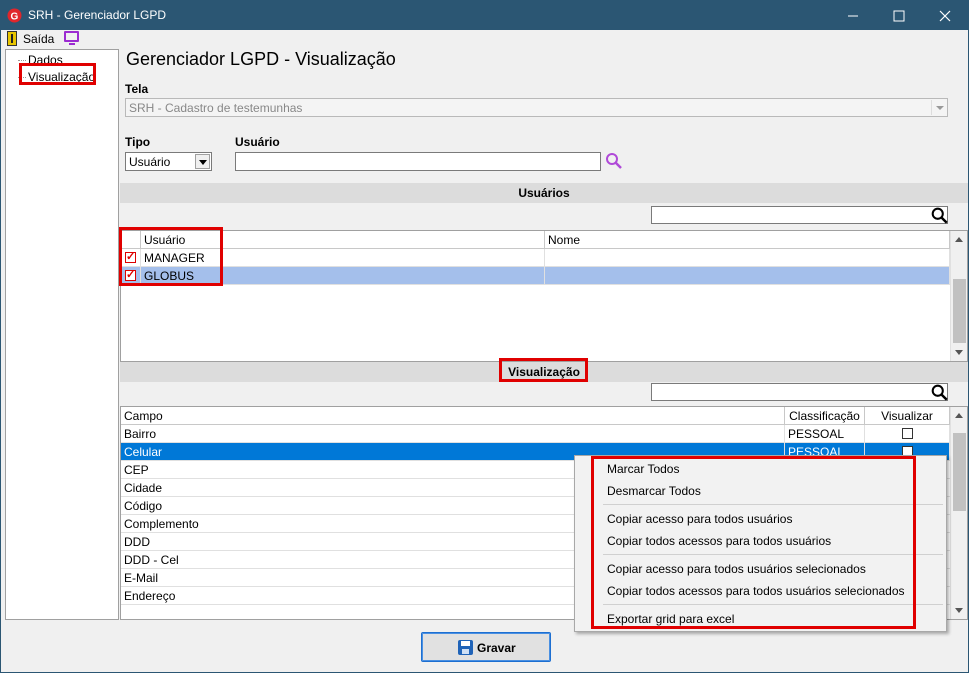 The image size is (969, 673). Describe the element at coordinates (453, 434) in the screenshot. I see `cell-campo: Bairro` at that location.